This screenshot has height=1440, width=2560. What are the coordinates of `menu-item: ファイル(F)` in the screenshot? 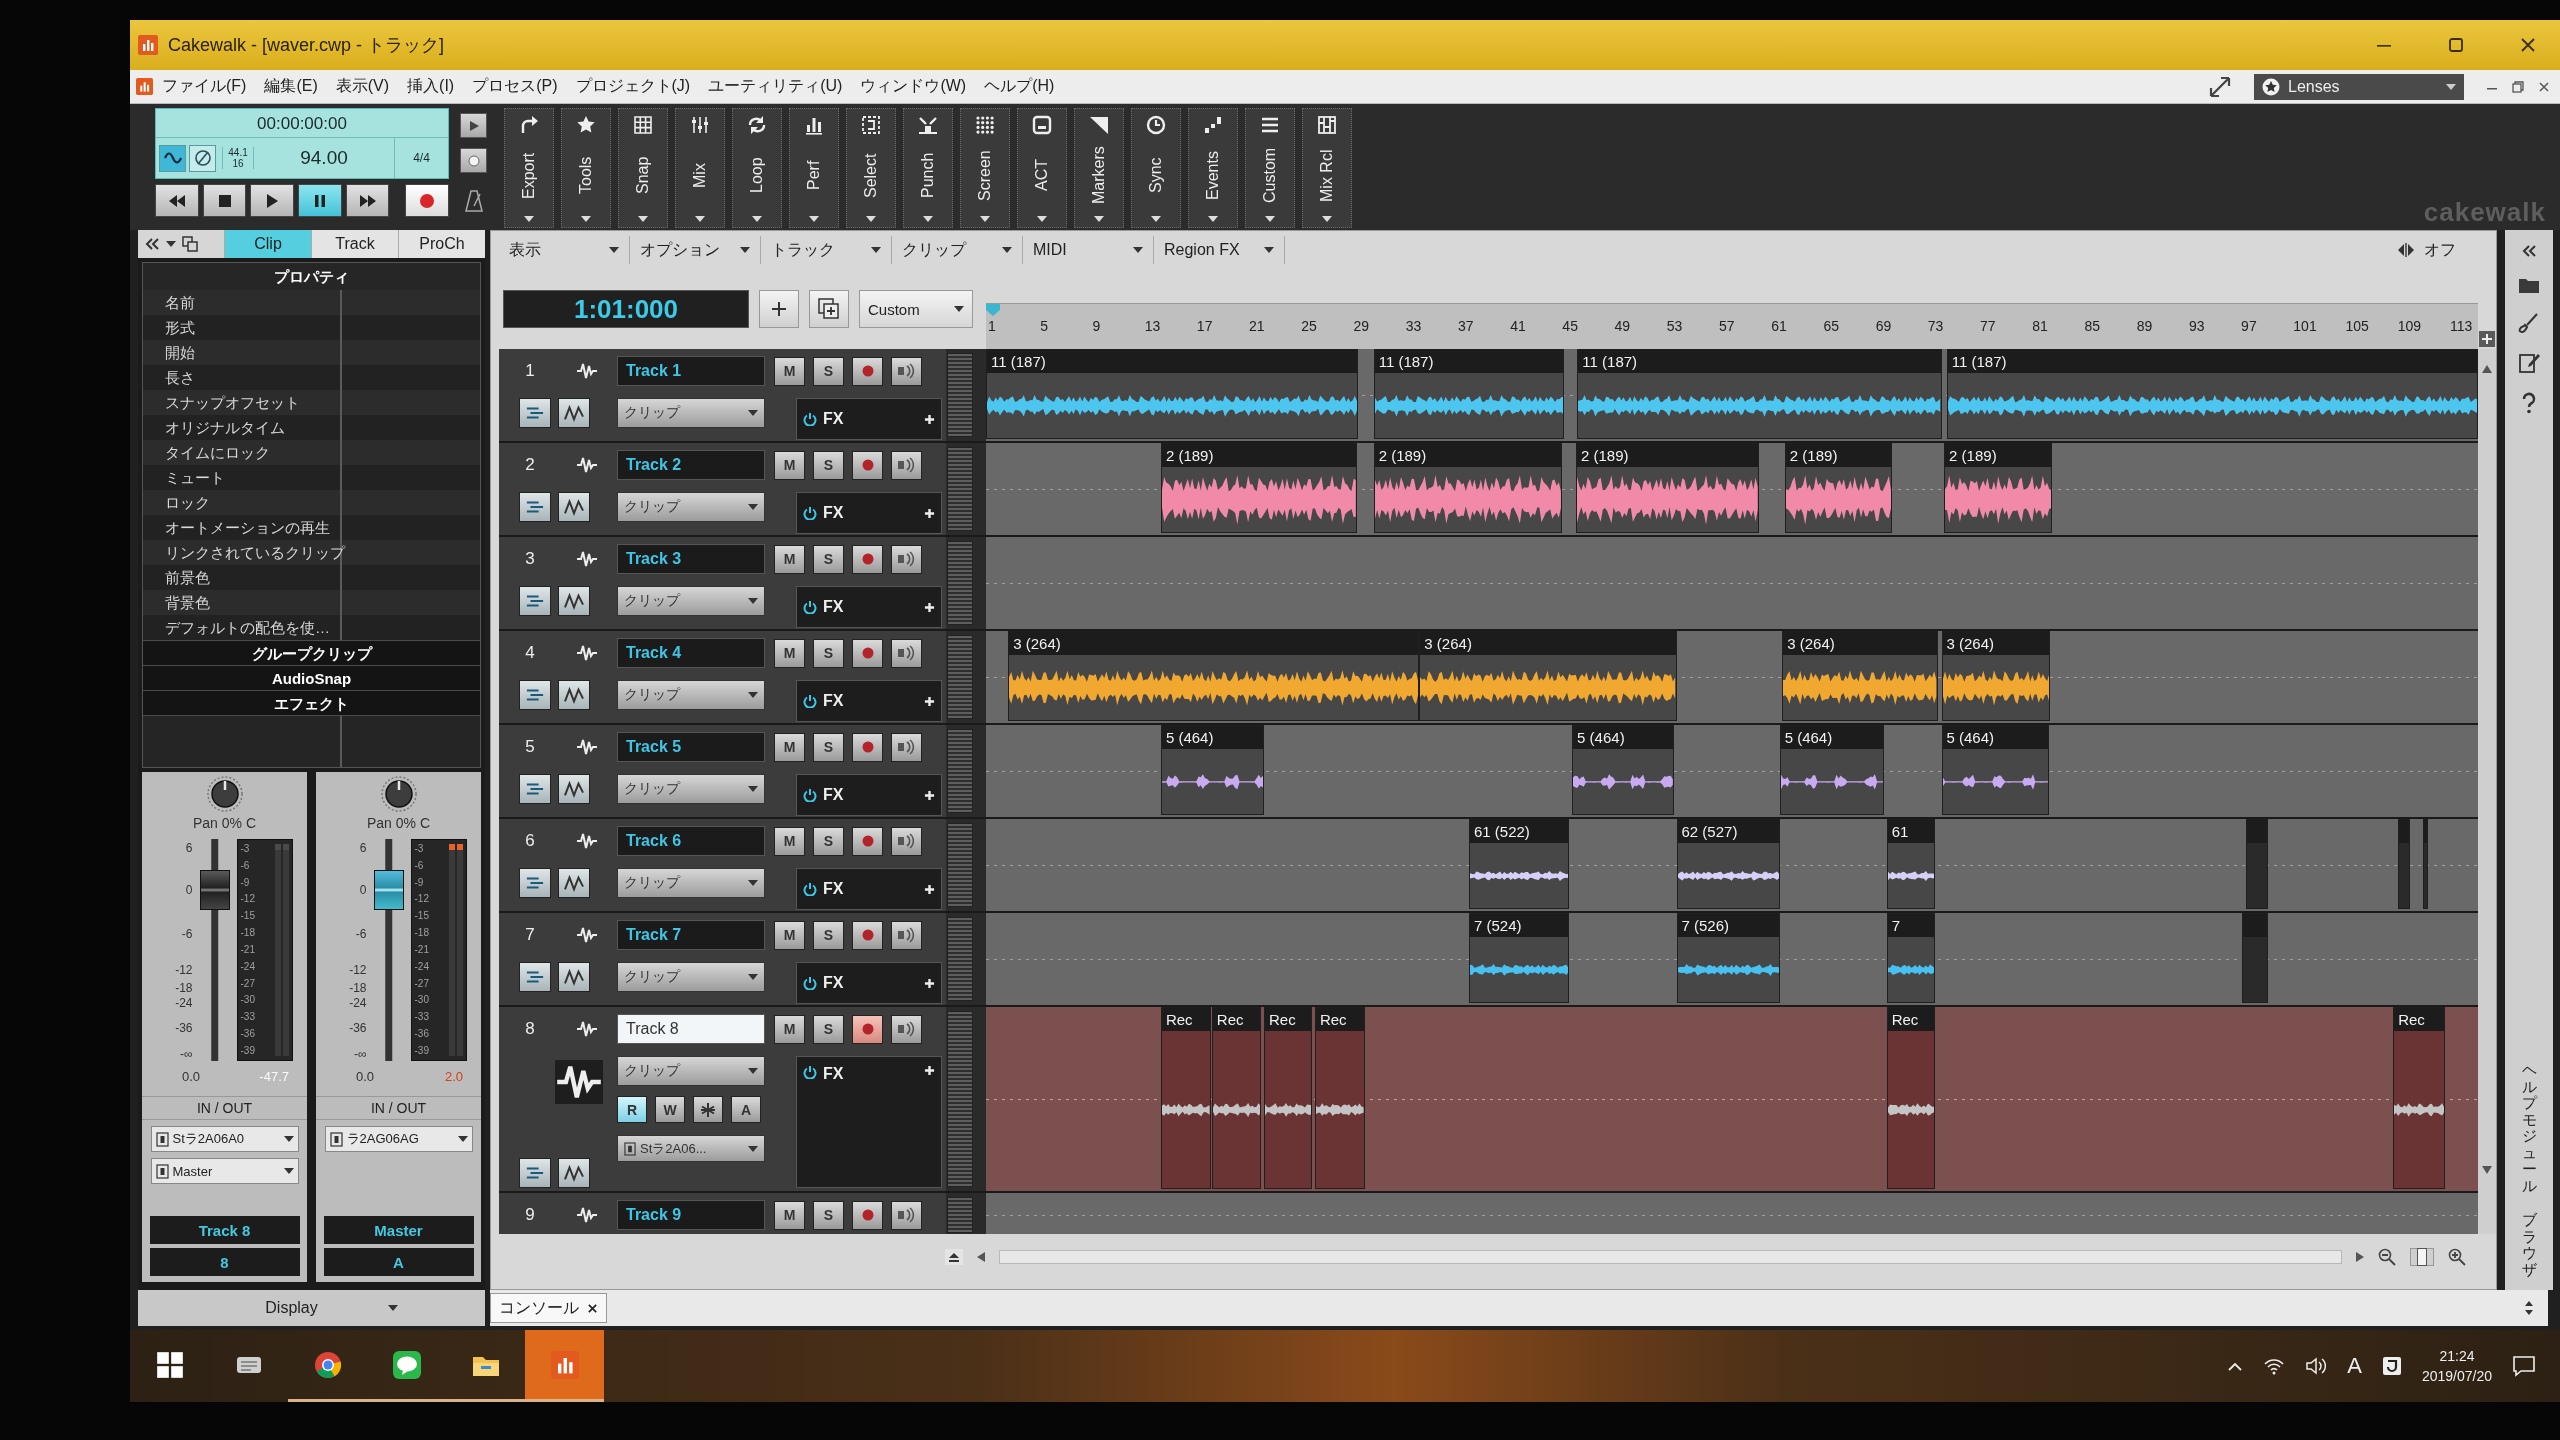 It's located at (204, 86).